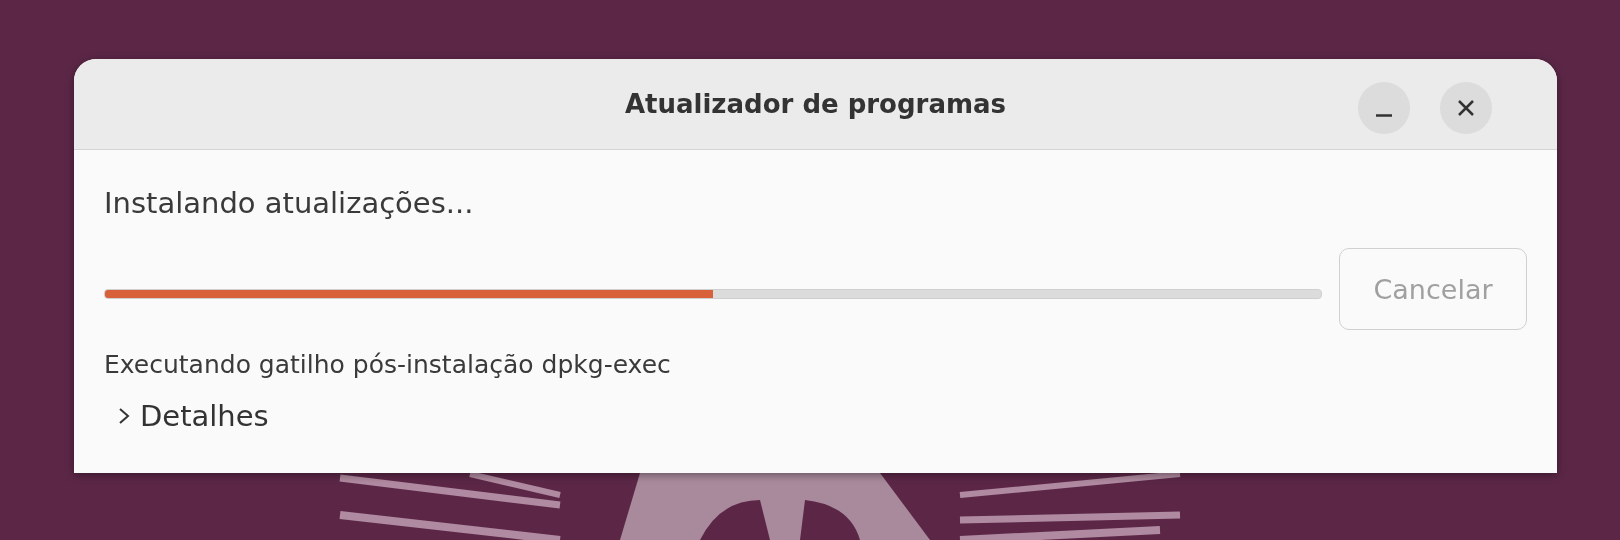 The height and width of the screenshot is (540, 1620). Describe the element at coordinates (387, 364) in the screenshot. I see `detail-text: Executando gatilho pós-instalação dpkg-exec` at that location.